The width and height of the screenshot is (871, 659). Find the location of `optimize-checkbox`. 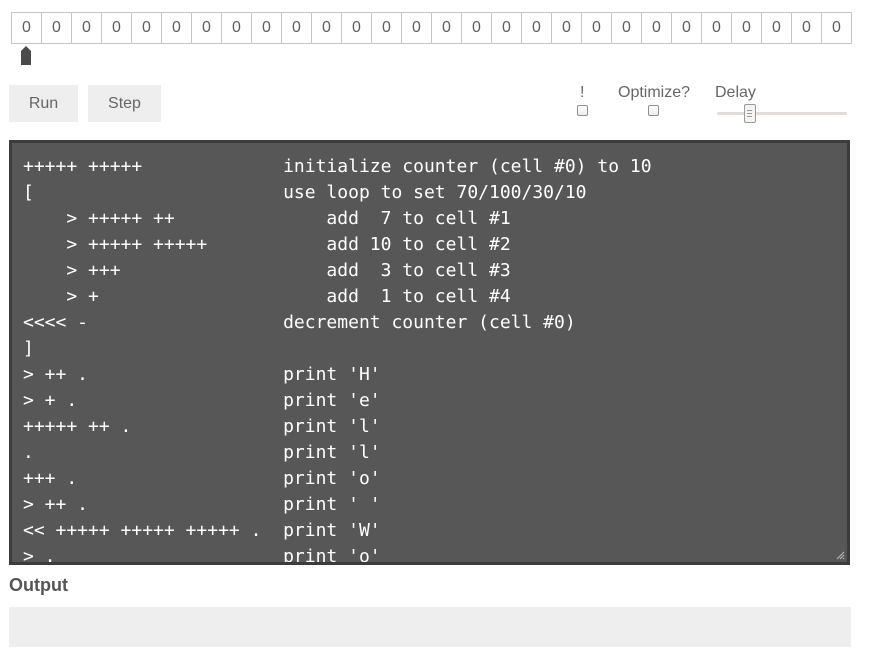

optimize-checkbox is located at coordinates (653, 110).